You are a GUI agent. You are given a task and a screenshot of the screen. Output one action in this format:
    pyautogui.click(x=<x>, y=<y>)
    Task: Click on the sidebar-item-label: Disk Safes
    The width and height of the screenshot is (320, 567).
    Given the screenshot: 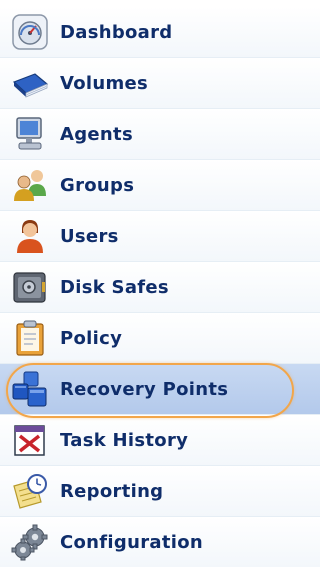 What is the action you would take?
    pyautogui.click(x=114, y=287)
    